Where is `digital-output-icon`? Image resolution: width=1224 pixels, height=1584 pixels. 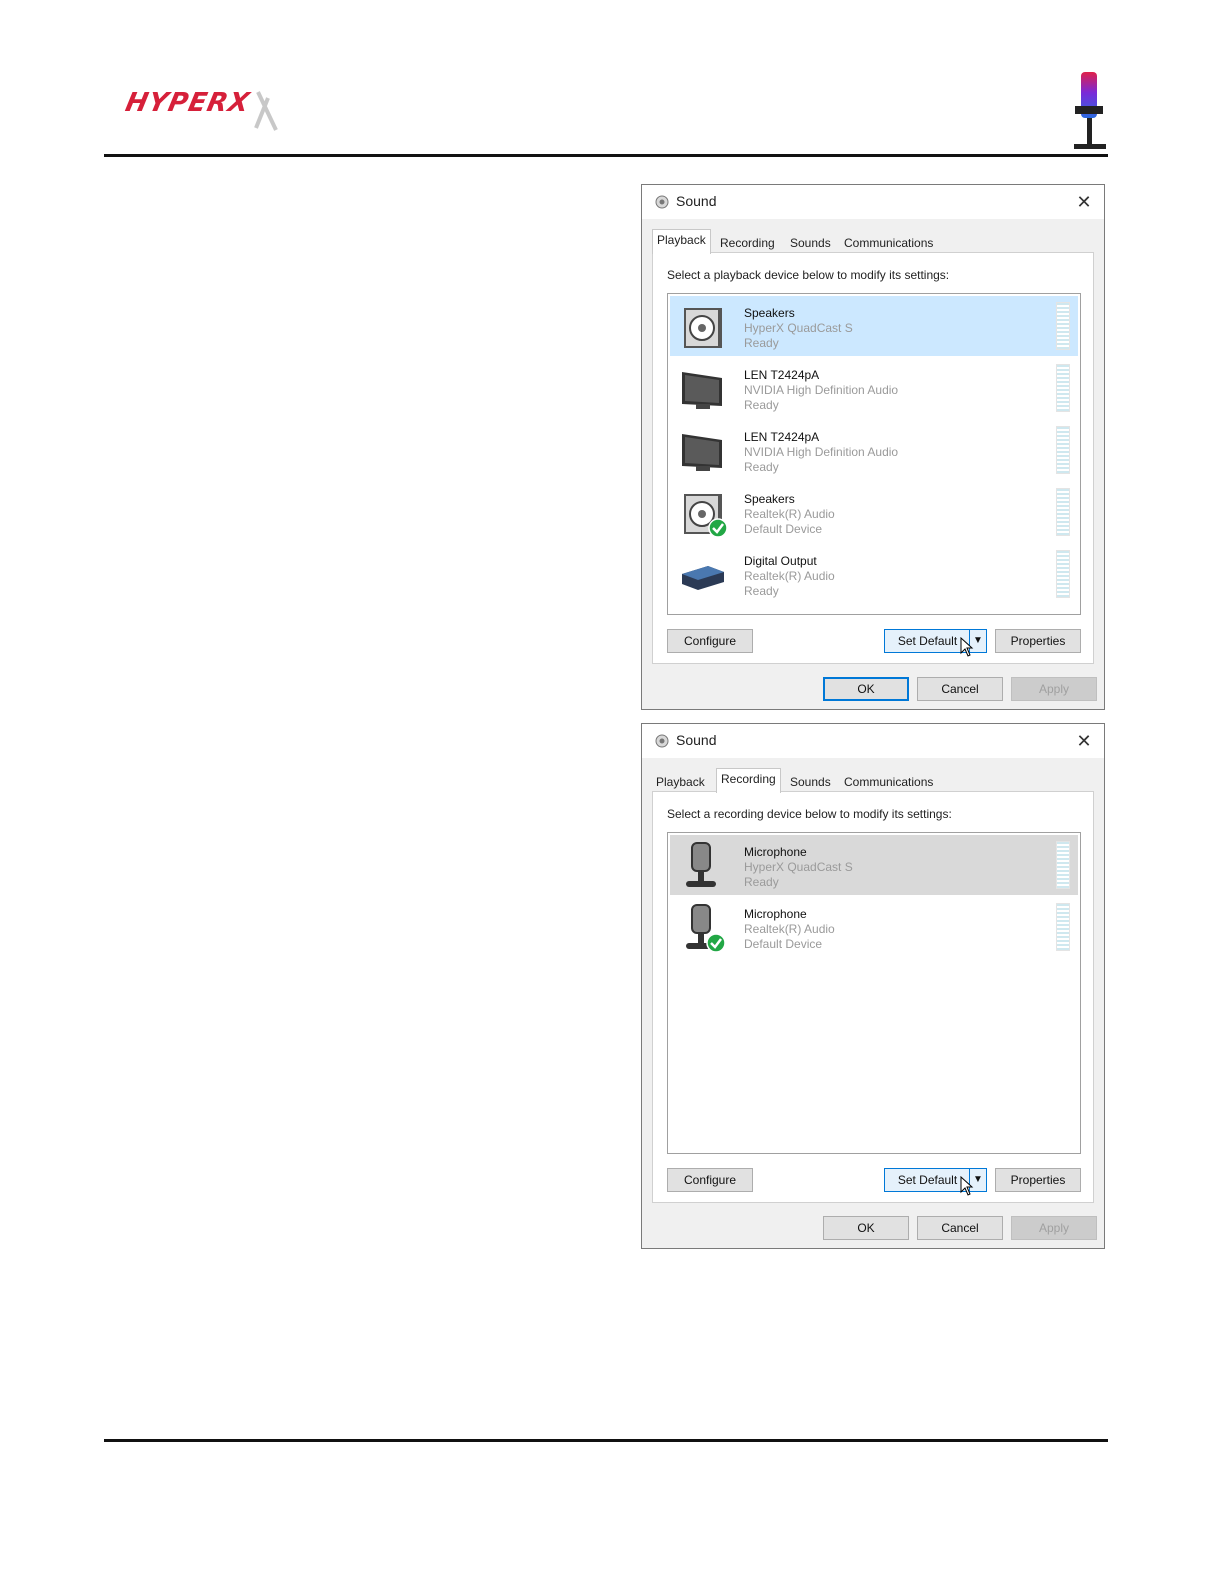
digital-output-icon is located at coordinates (703, 578).